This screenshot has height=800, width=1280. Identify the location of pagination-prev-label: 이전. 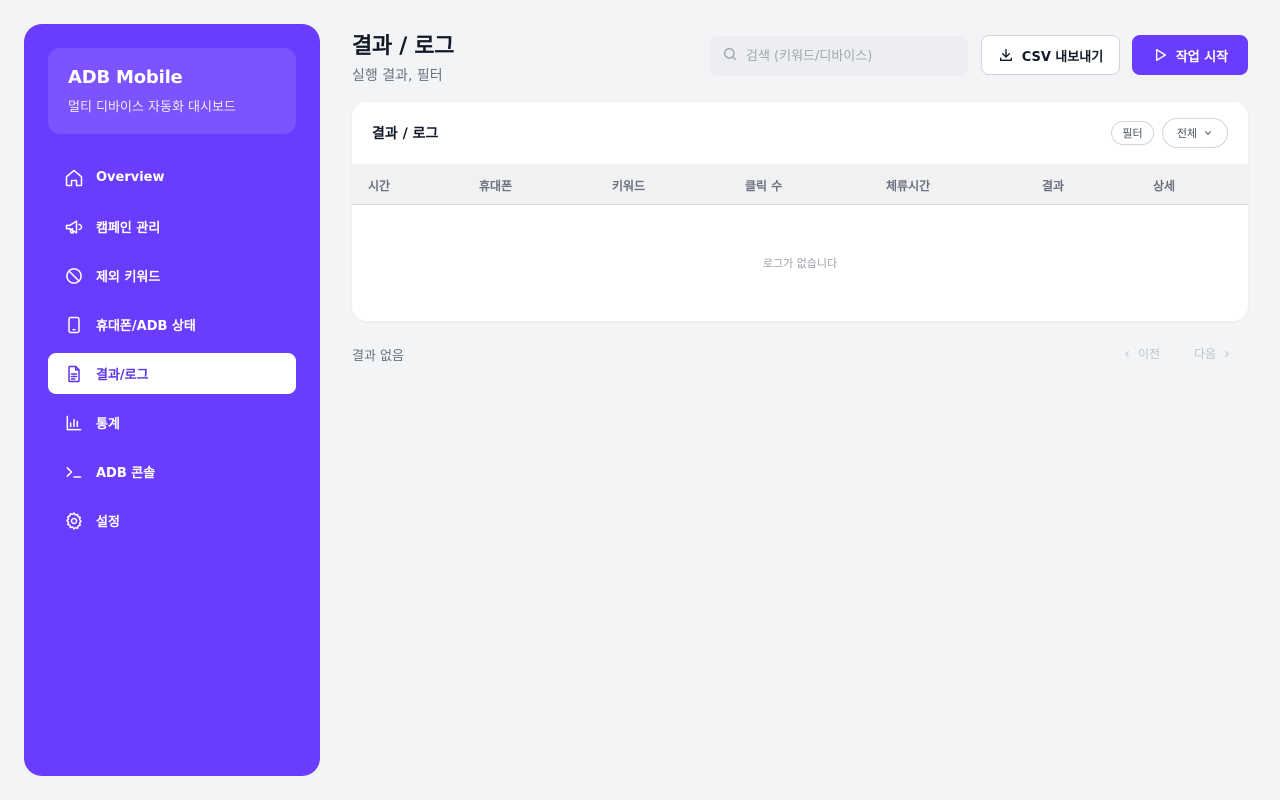
(1149, 354).